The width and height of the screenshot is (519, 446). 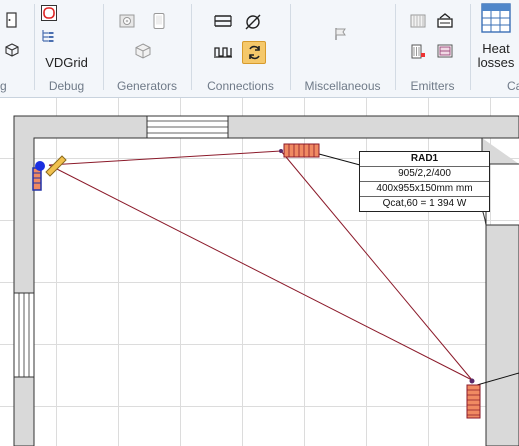 I want to click on door-small-icon, so click(x=11, y=20).